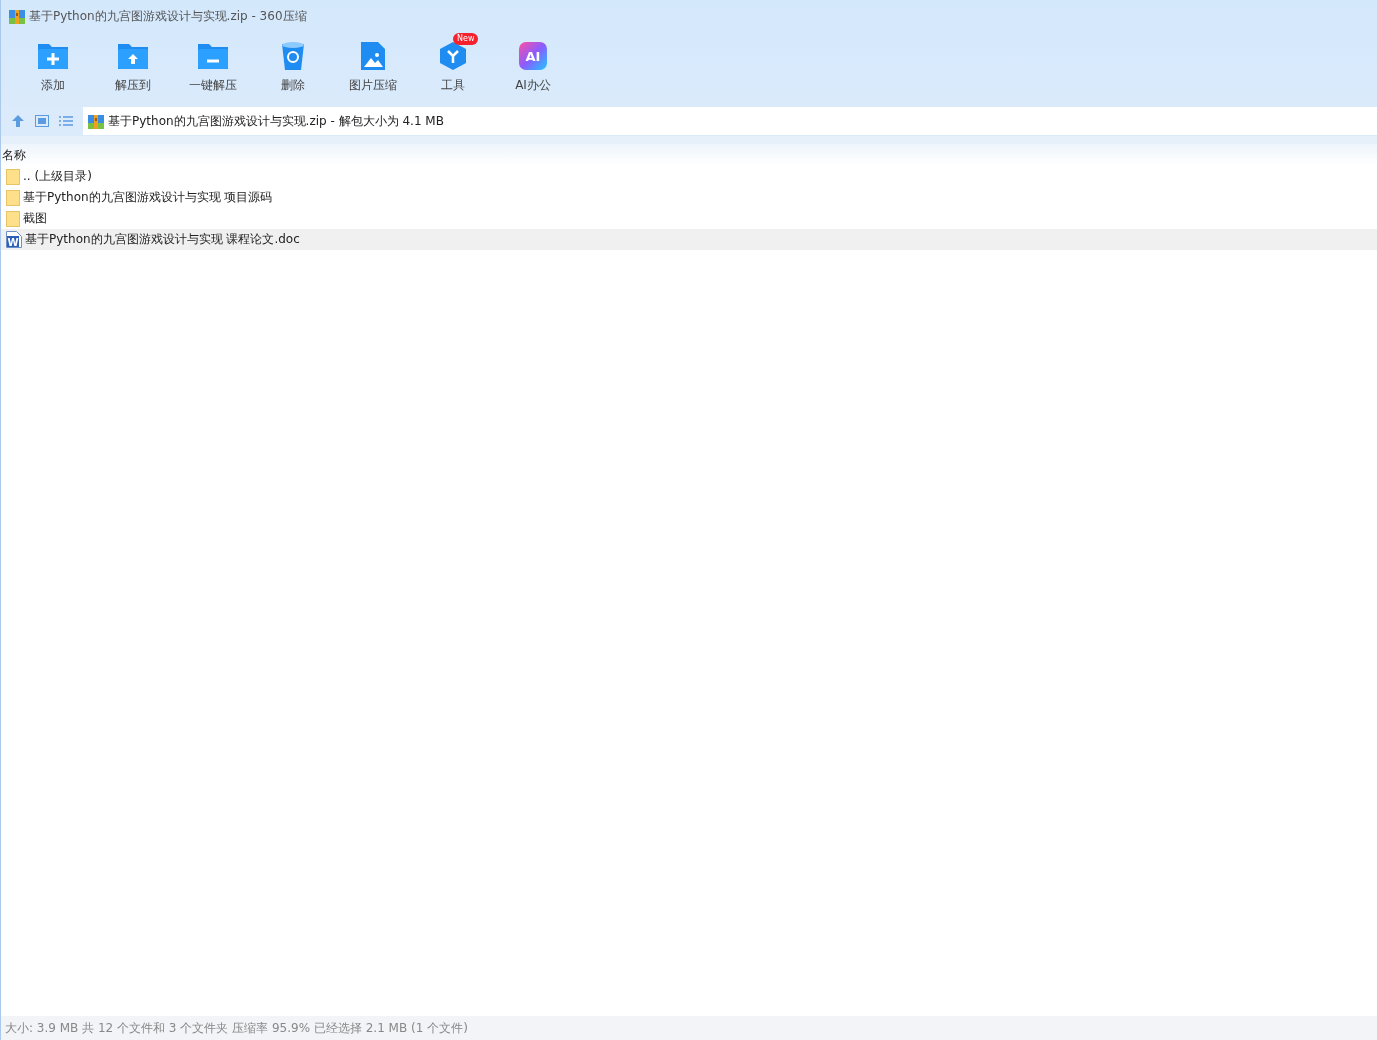 Image resolution: width=1377 pixels, height=1040 pixels. I want to click on toolbar-button: AI AI办公, so click(533, 69).